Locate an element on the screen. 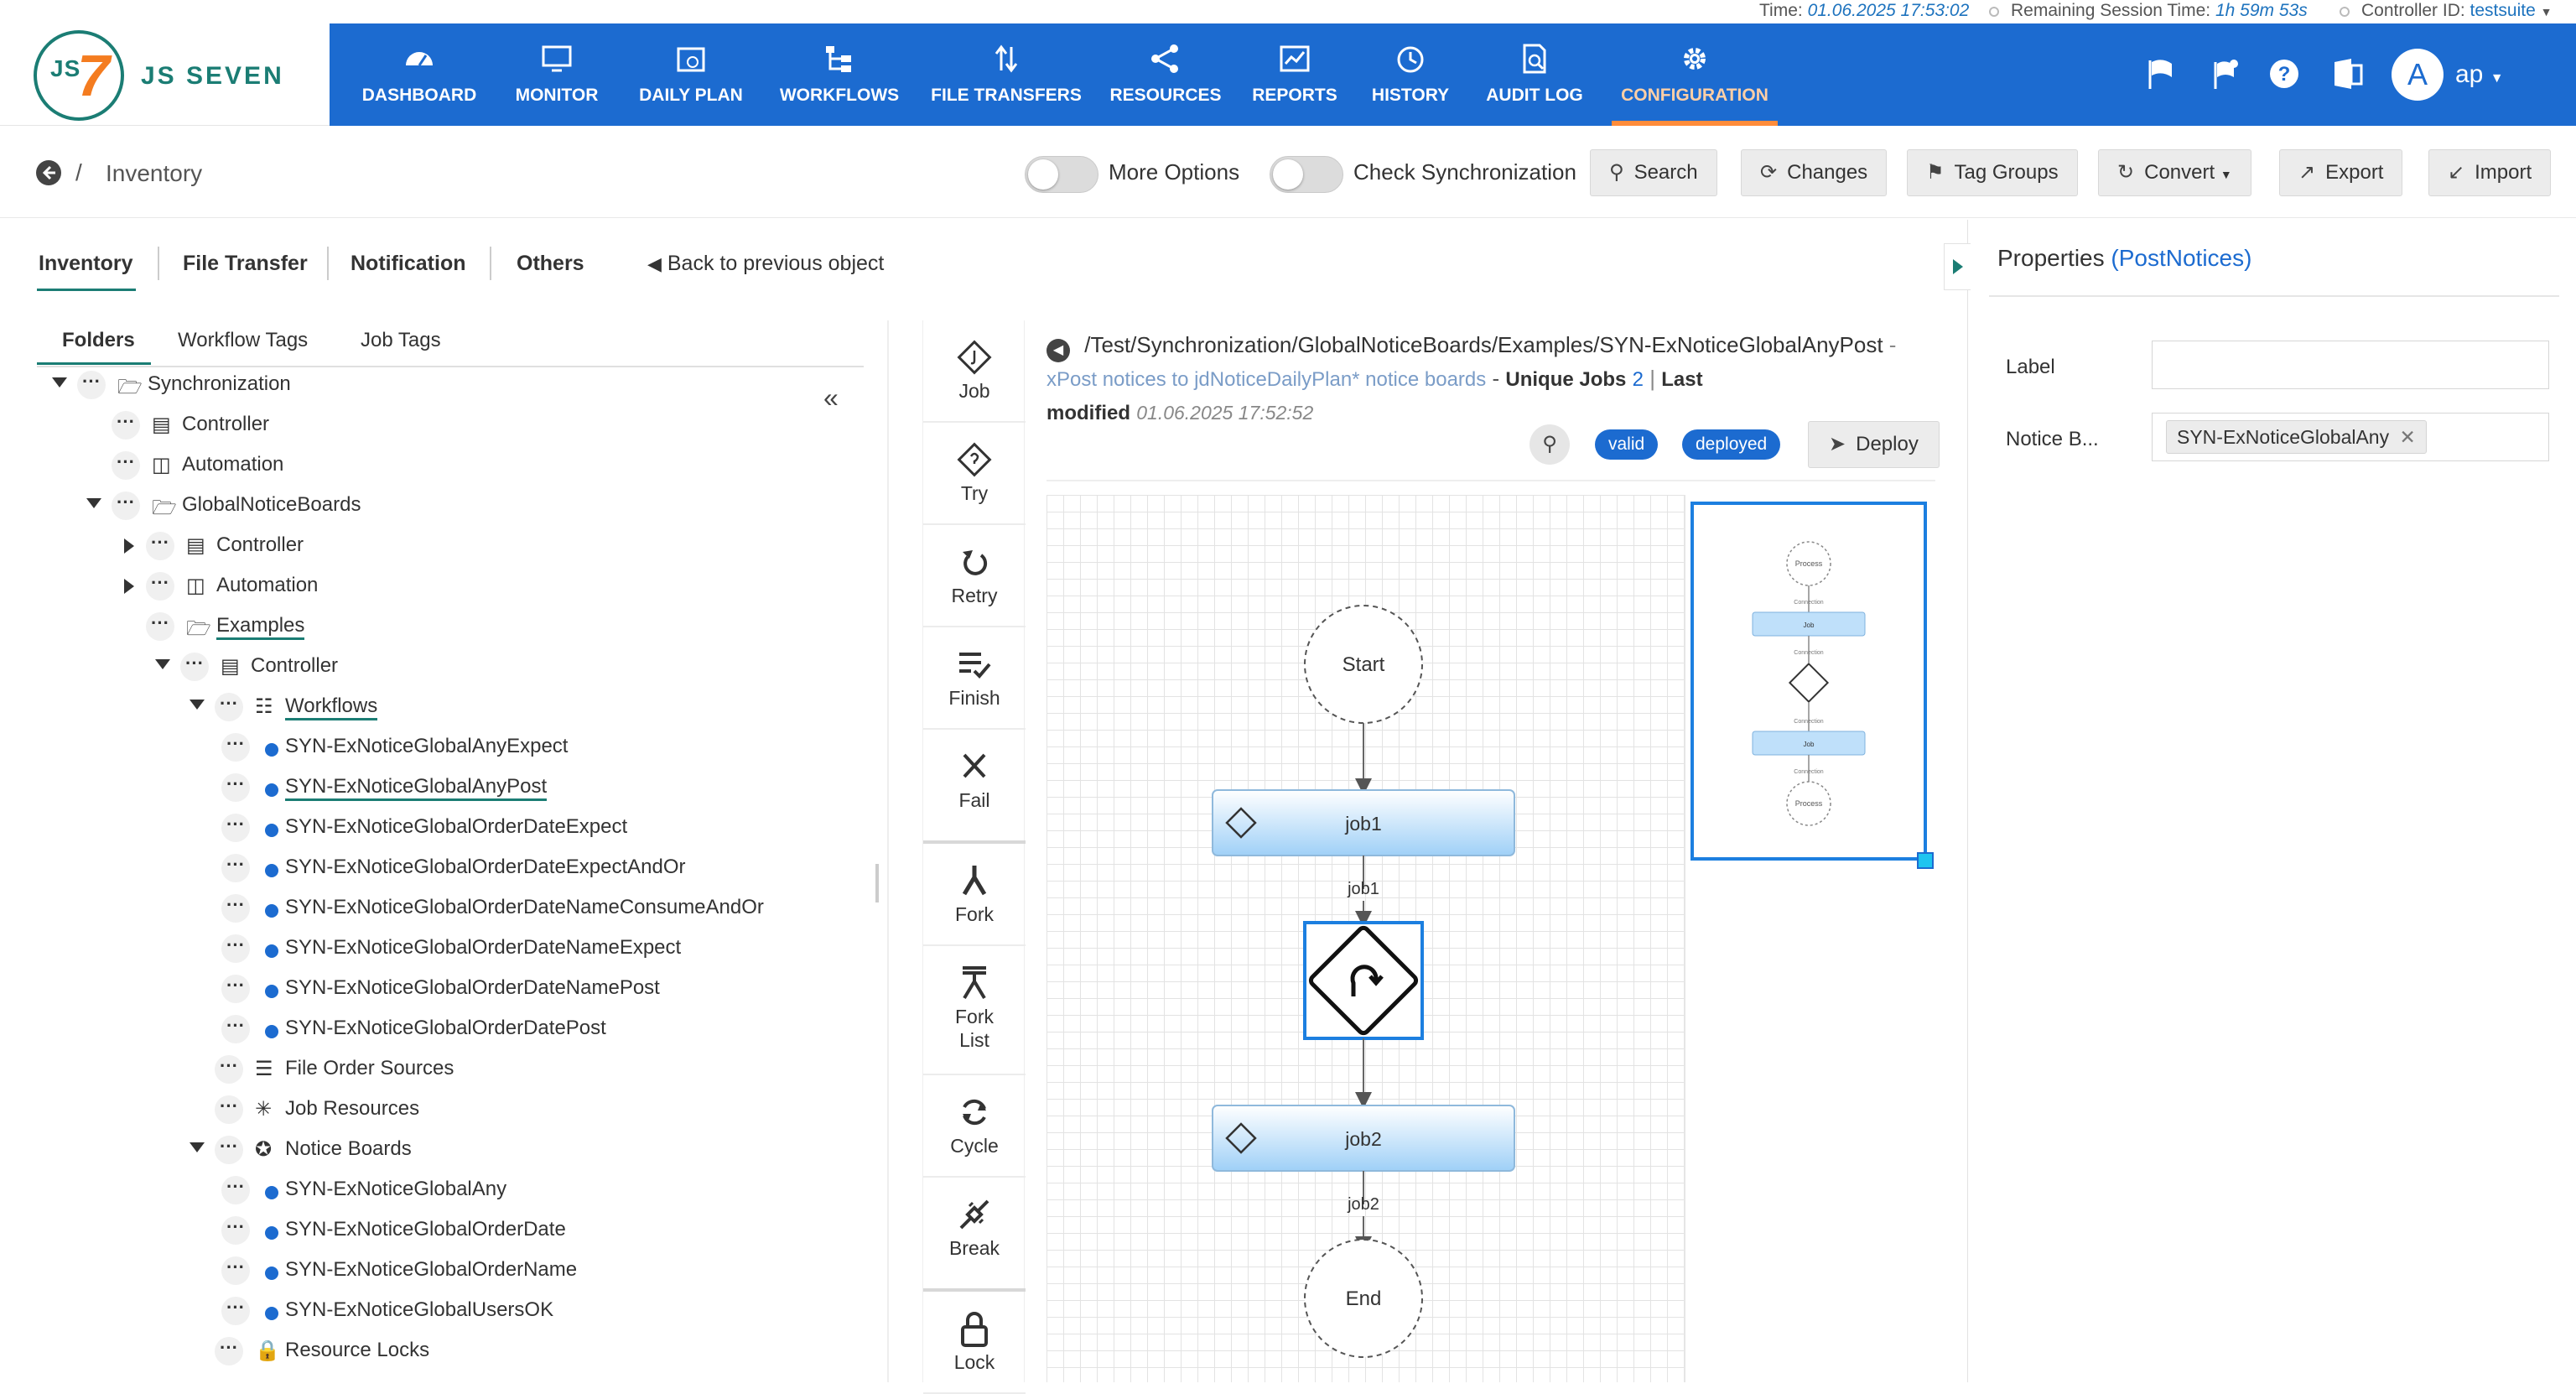 The image size is (2576, 1394). nav-workflows: WORKFLOWS is located at coordinates (839, 74).